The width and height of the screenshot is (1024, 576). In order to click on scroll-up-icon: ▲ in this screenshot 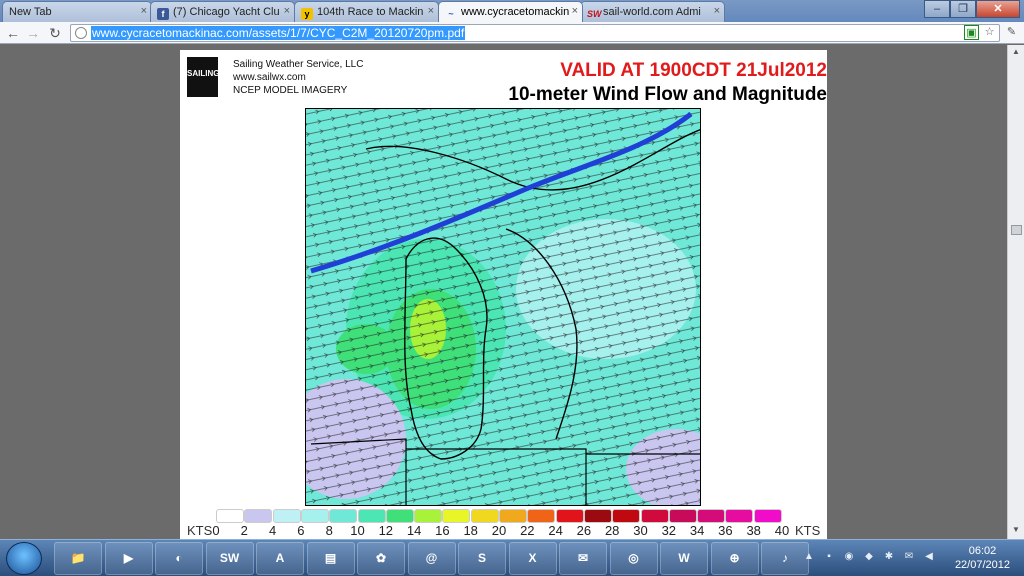, I will do `click(1016, 53)`.